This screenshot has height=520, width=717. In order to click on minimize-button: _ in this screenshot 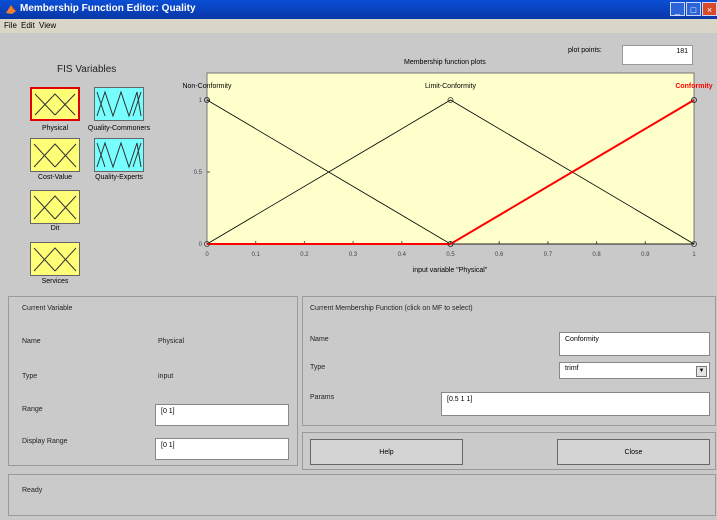, I will do `click(677, 9)`.